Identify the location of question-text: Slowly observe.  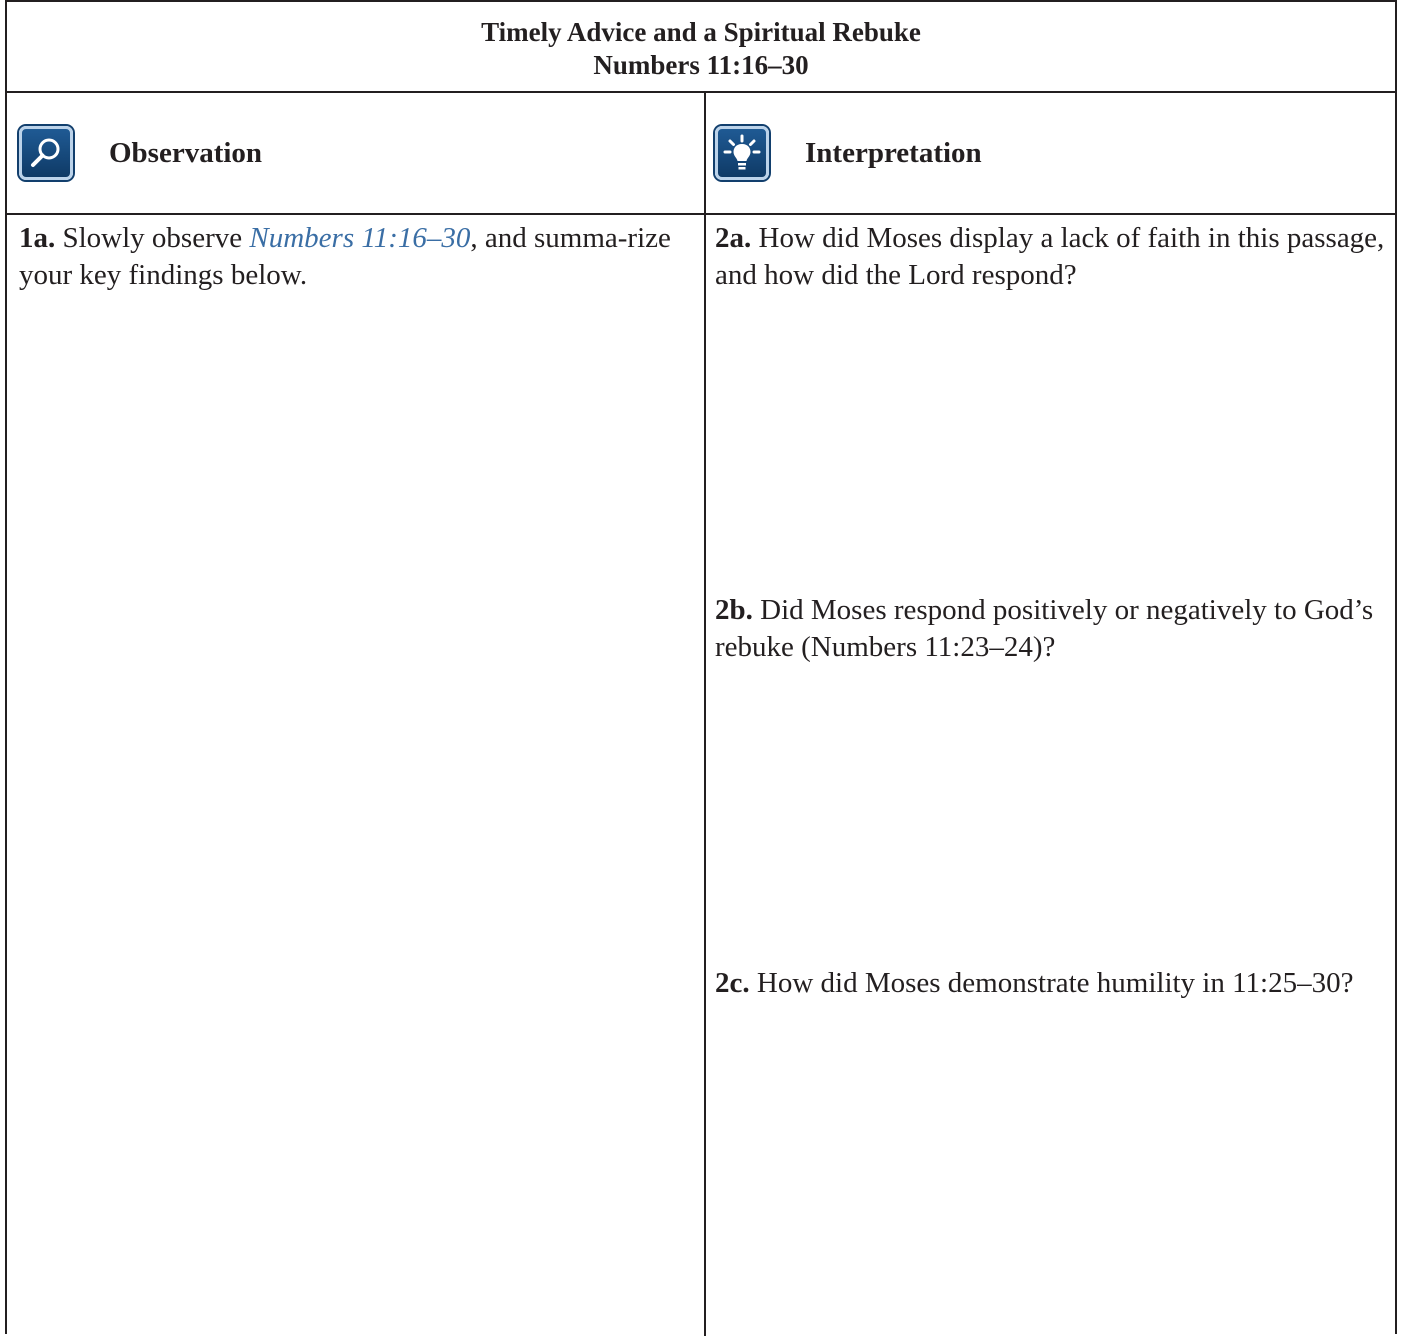
(152, 238).